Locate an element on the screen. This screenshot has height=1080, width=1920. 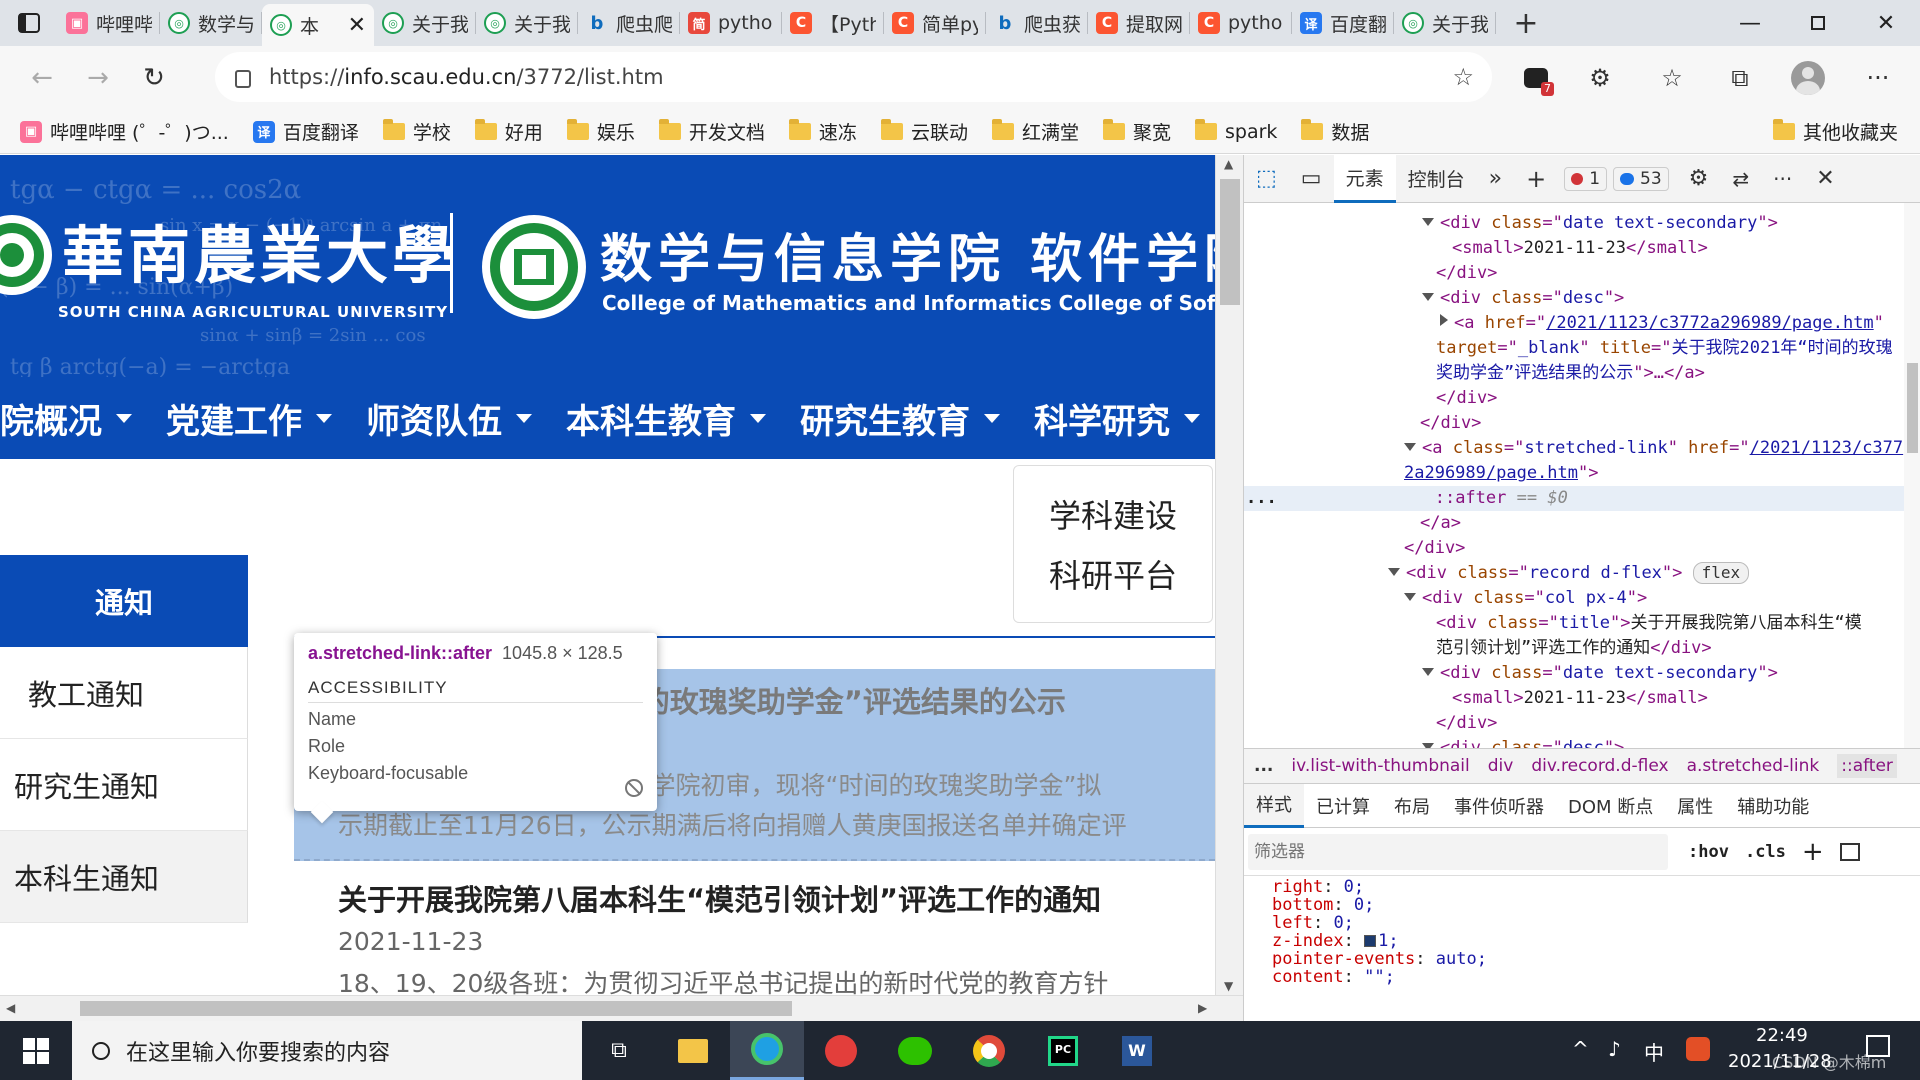
favorites-button: ☆ is located at coordinates (1672, 78).